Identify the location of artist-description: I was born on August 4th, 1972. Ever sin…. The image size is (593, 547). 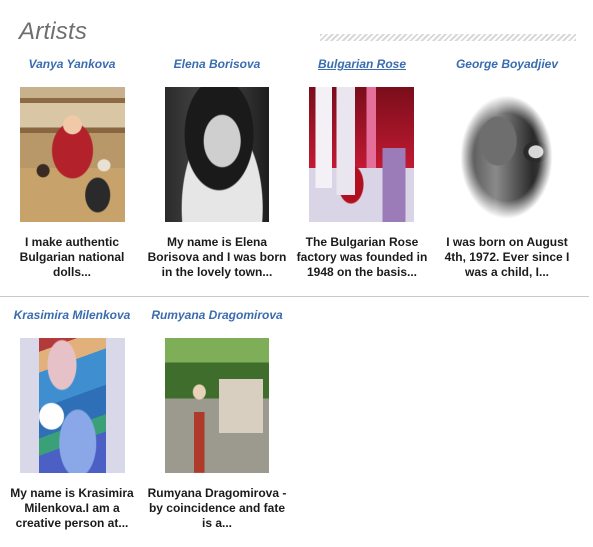
(507, 257).